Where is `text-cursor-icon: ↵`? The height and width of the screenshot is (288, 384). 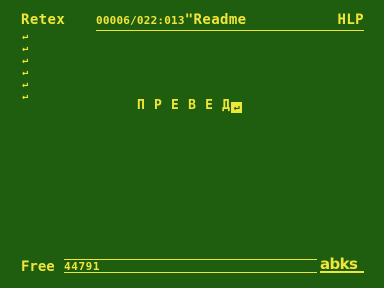 text-cursor-icon: ↵ is located at coordinates (237, 107).